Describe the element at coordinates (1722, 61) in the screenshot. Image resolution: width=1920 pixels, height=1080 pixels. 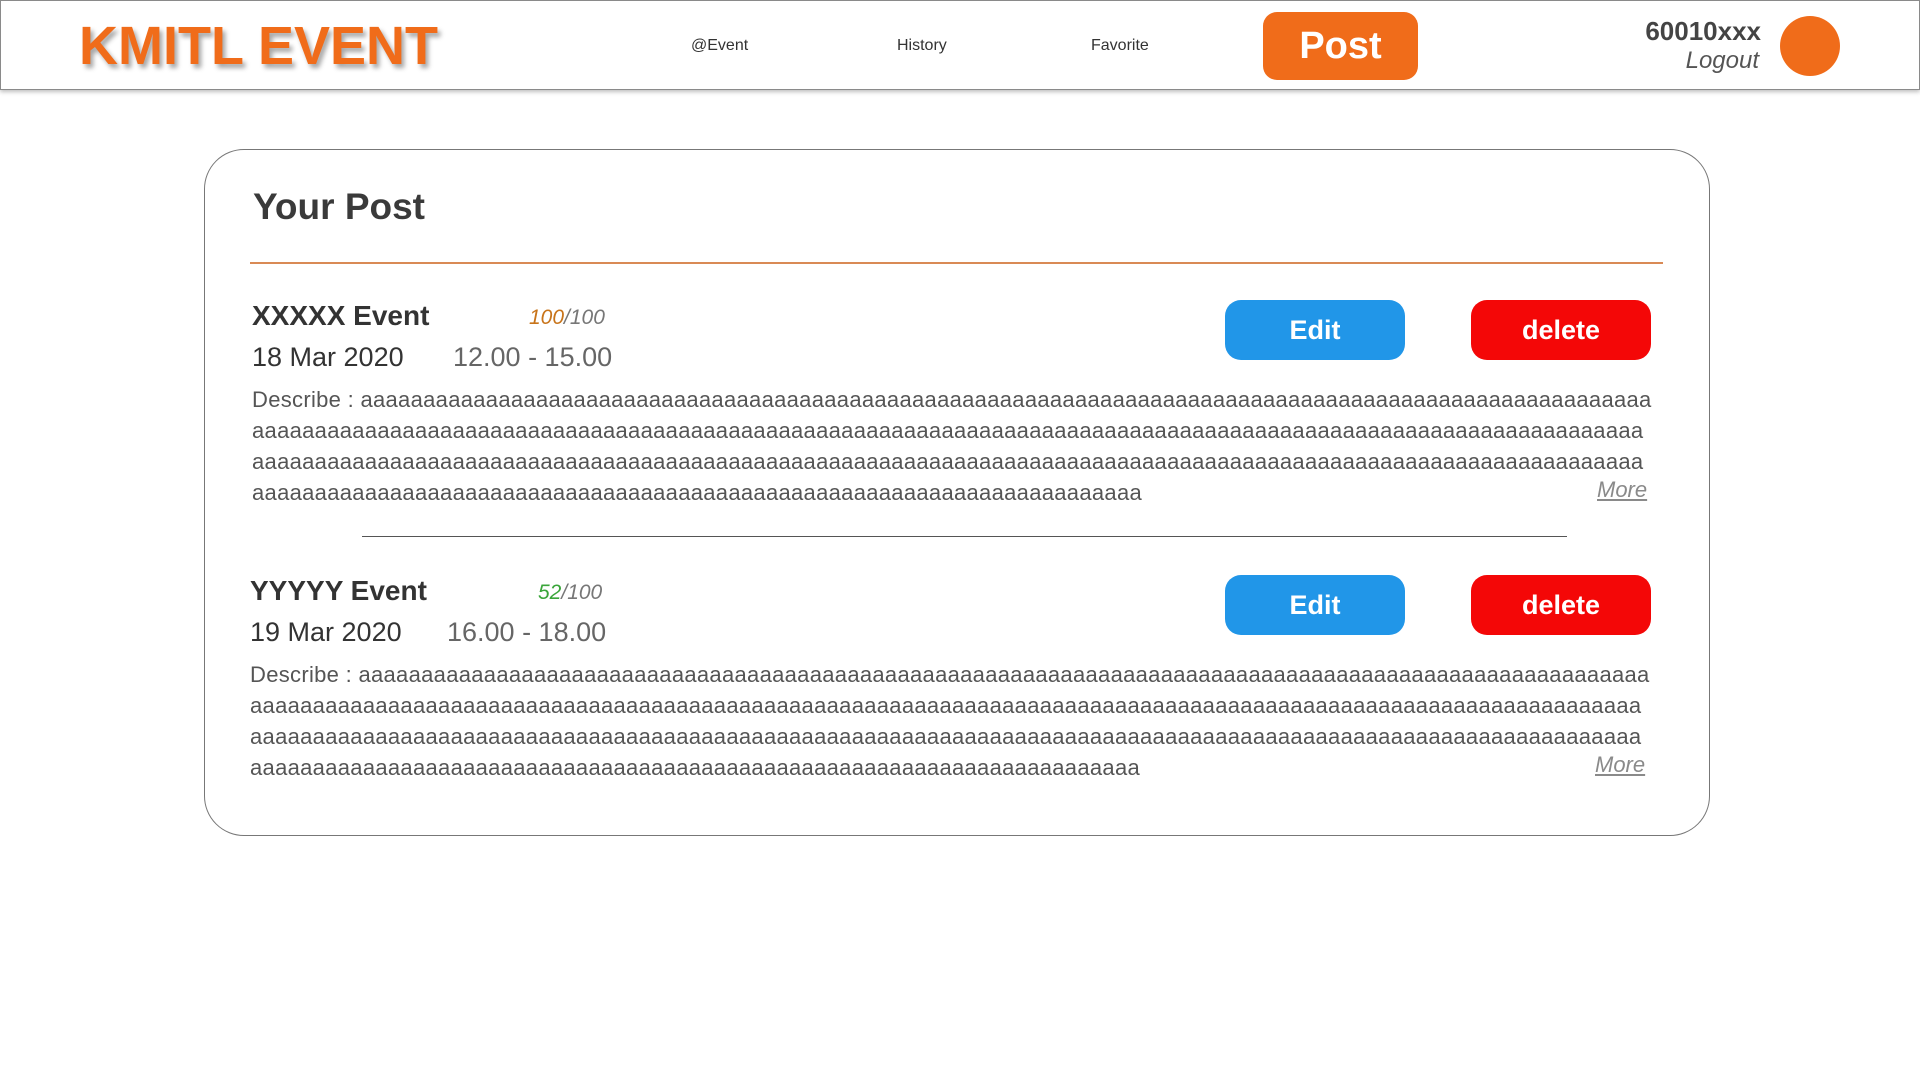
I see `logout-link: Logout` at that location.